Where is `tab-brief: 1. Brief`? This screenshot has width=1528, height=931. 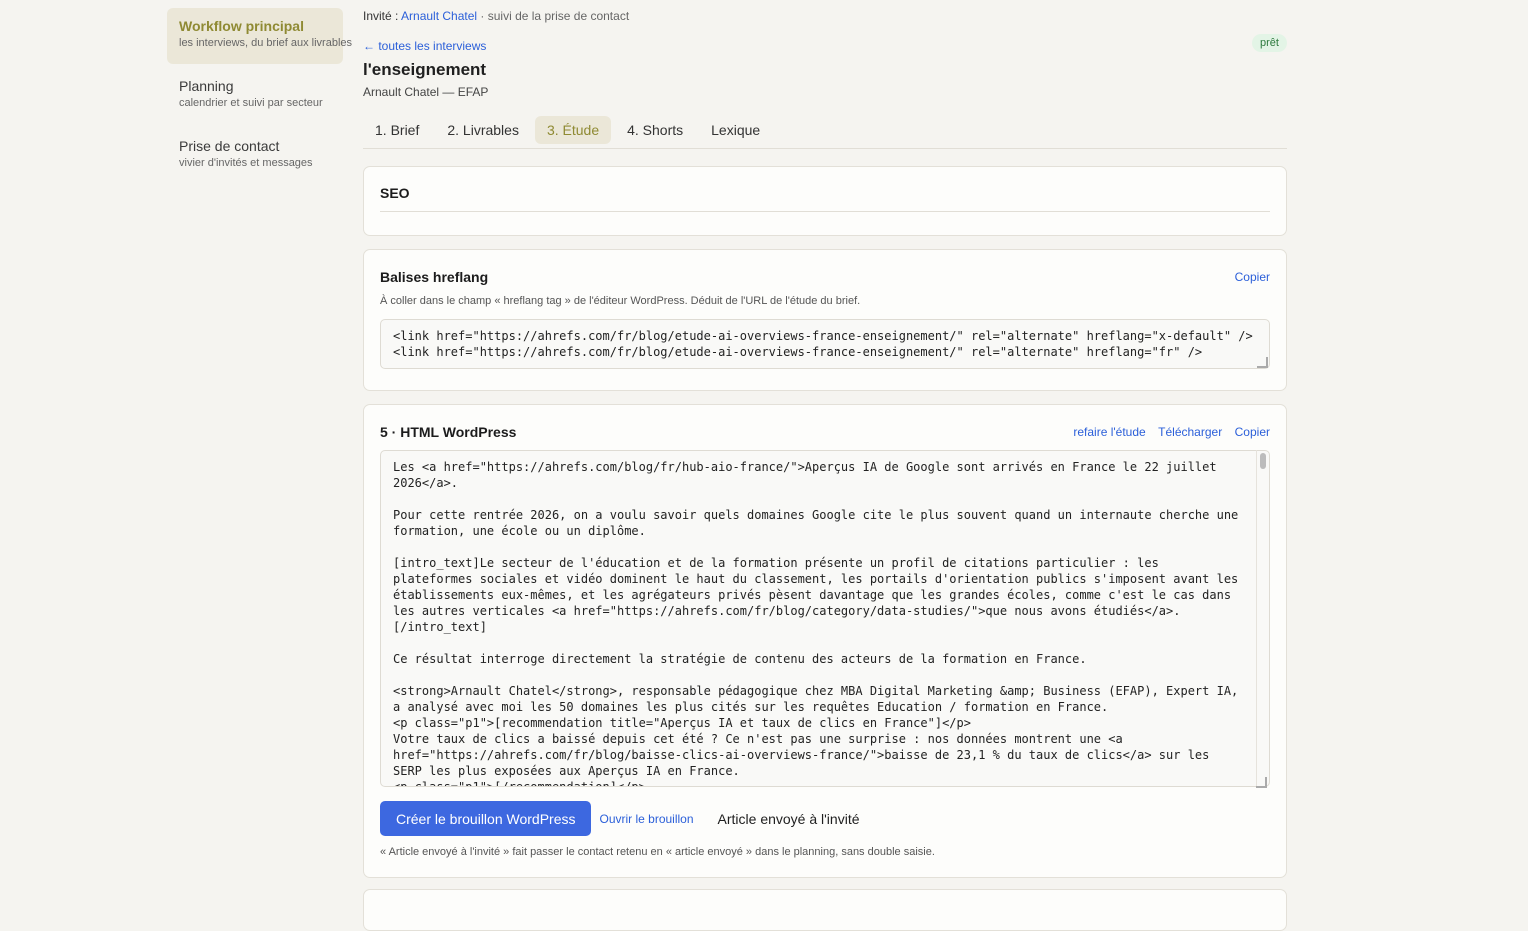
tab-brief: 1. Brief is located at coordinates (397, 130).